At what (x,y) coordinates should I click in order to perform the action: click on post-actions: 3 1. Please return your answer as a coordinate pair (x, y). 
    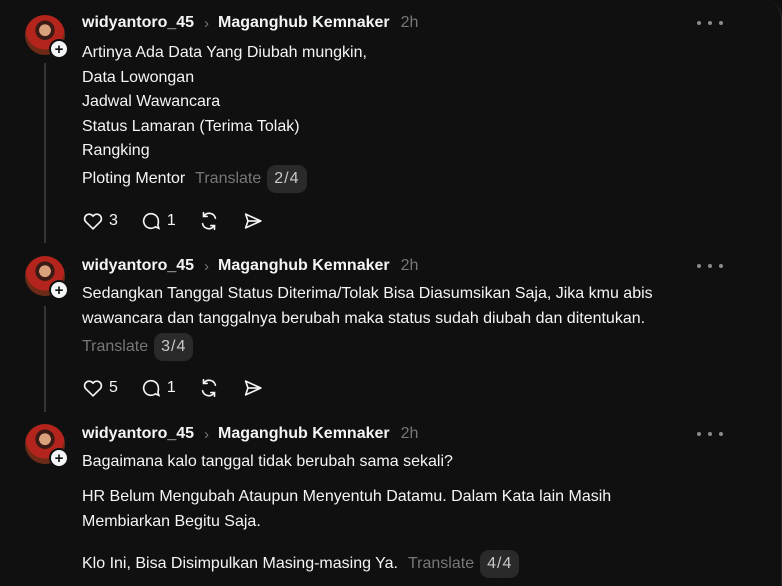
    Looking at the image, I should click on (184, 221).